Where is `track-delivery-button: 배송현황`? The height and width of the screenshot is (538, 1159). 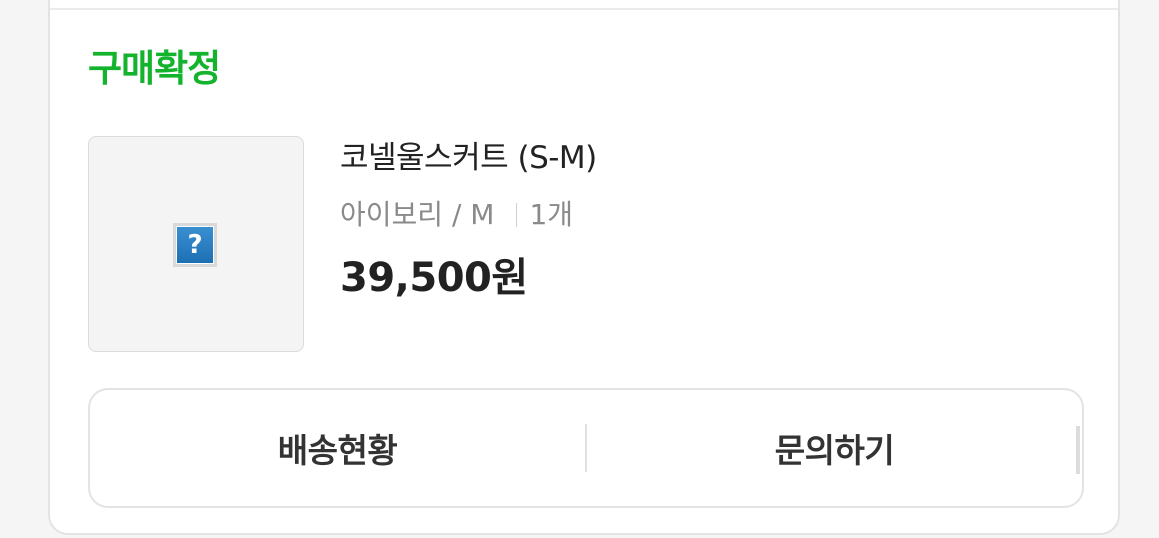 track-delivery-button: 배송현황 is located at coordinates (337, 448).